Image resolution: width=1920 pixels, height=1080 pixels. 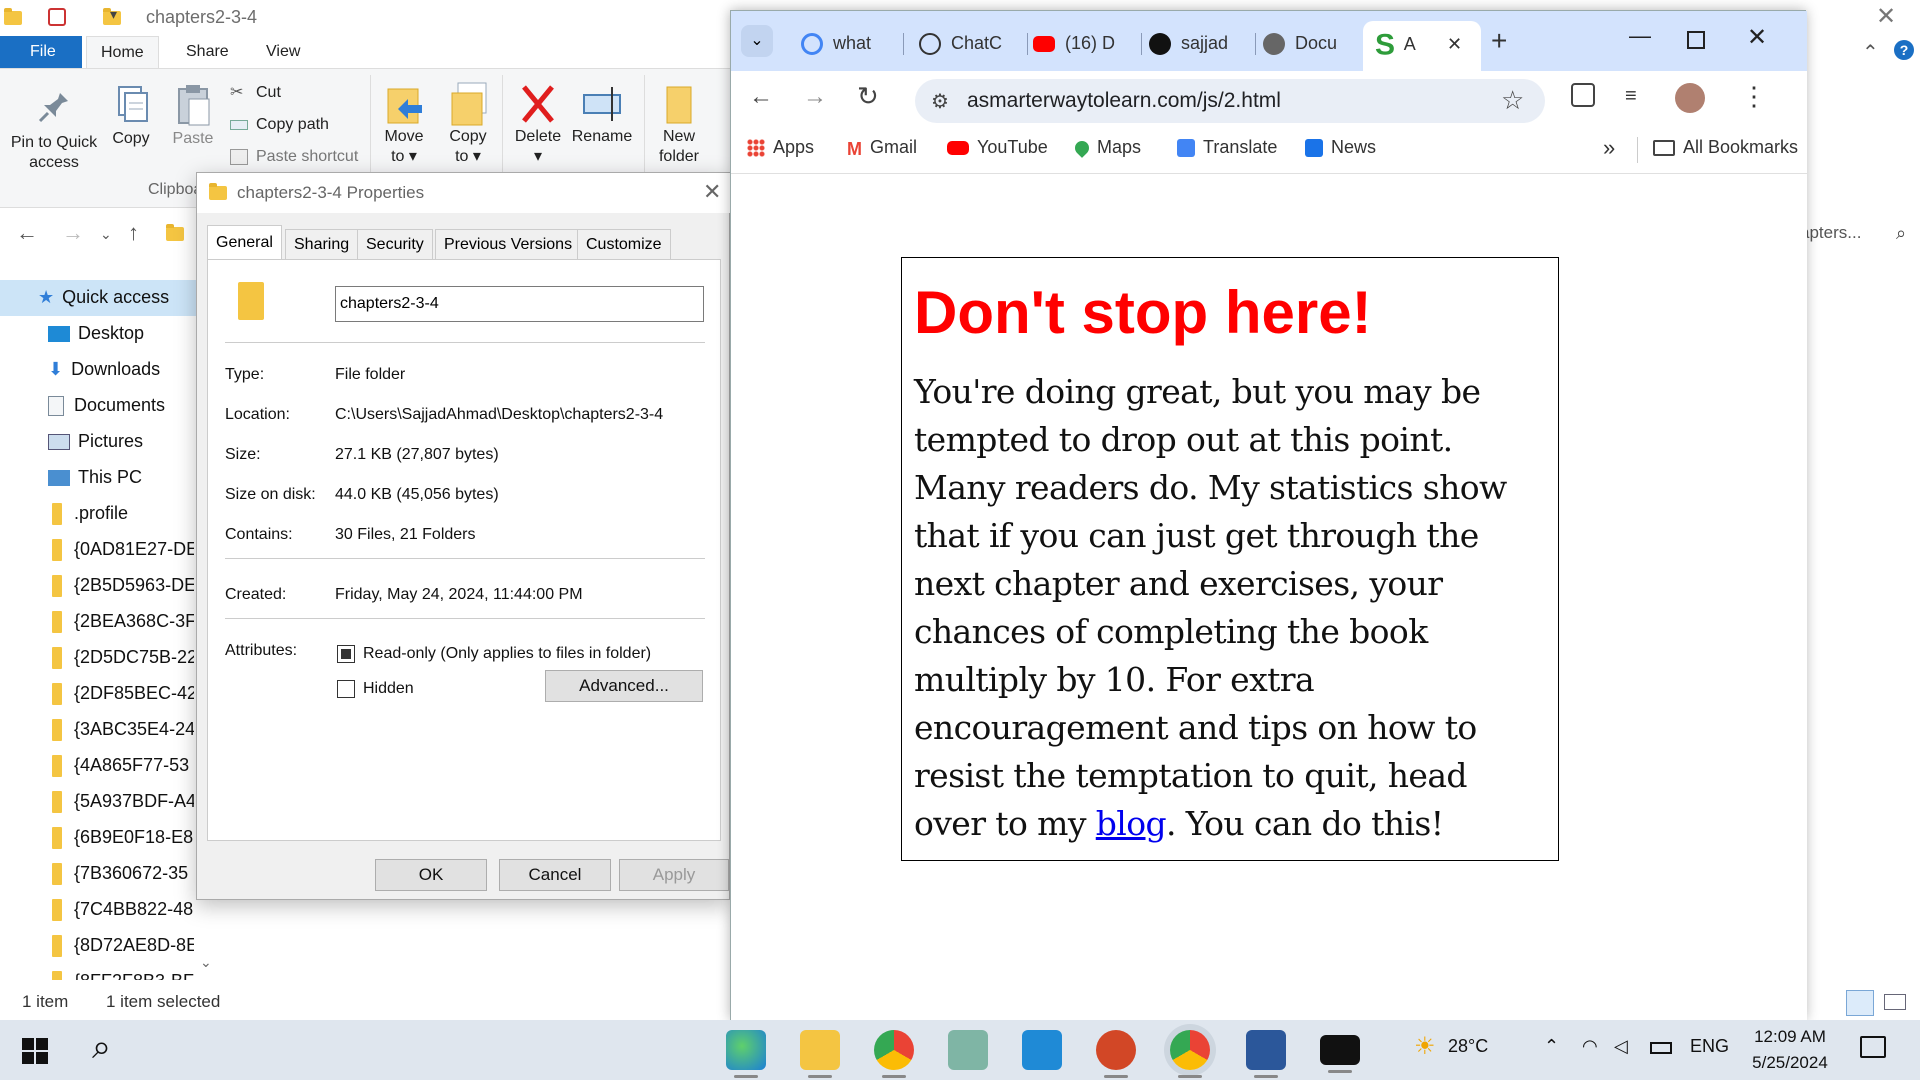 What do you see at coordinates (35, 1051) in the screenshot?
I see `start-windows-icon` at bounding box center [35, 1051].